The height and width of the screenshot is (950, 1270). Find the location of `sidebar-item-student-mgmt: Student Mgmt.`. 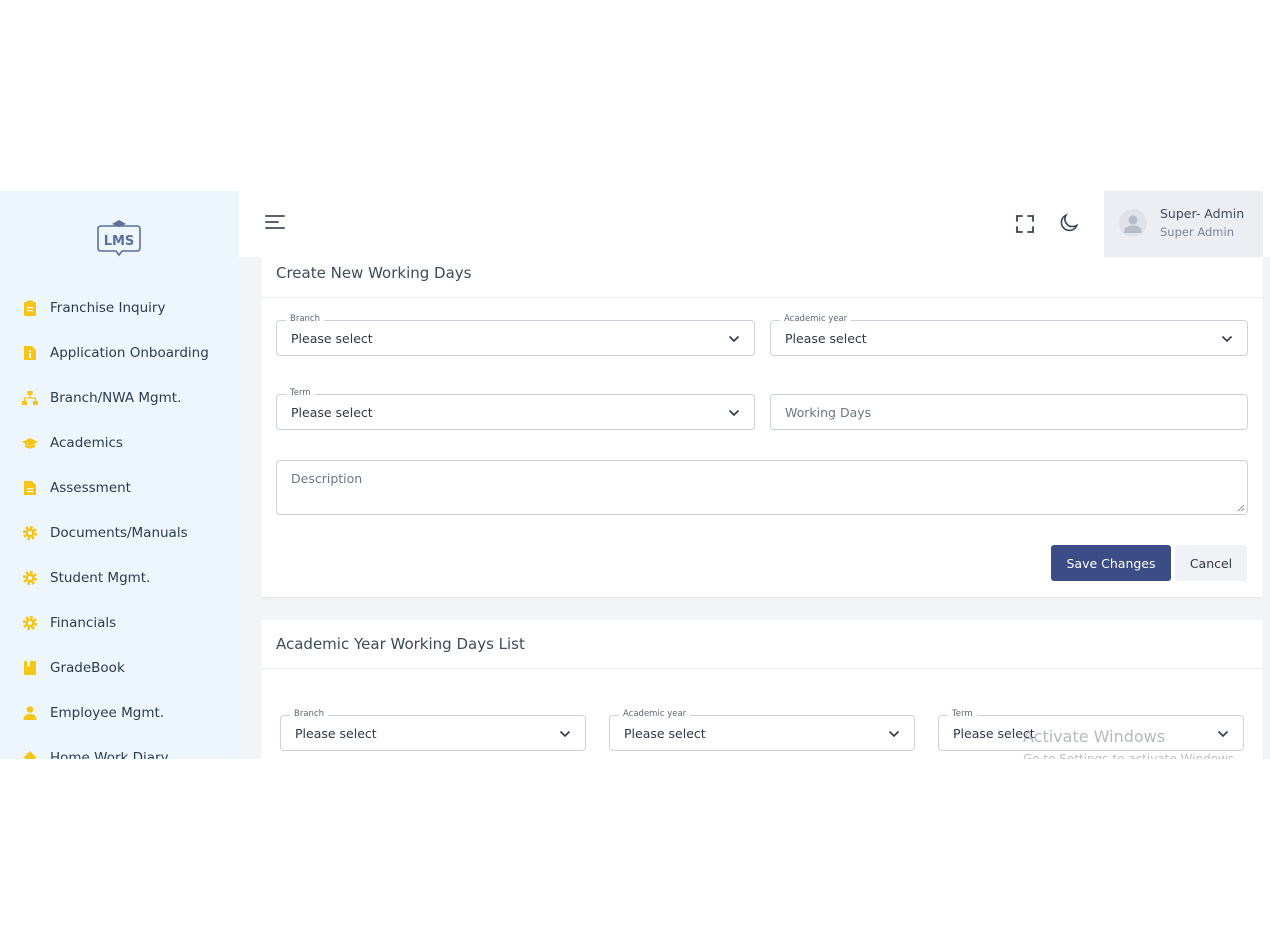

sidebar-item-student-mgmt: Student Mgmt. is located at coordinates (119, 577).